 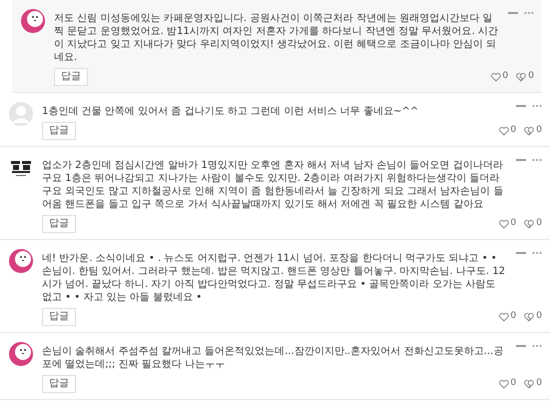 I want to click on comment-text: 손님이 술취해서 주섬주섬 칼꺼내고 들어온적있었는데...잠깐이지만..혼자있어서 전화신고도못하고...공포에 떨었는데;;; 진짜 필요했다 나는ㅜㅜ, so click(x=273, y=358).